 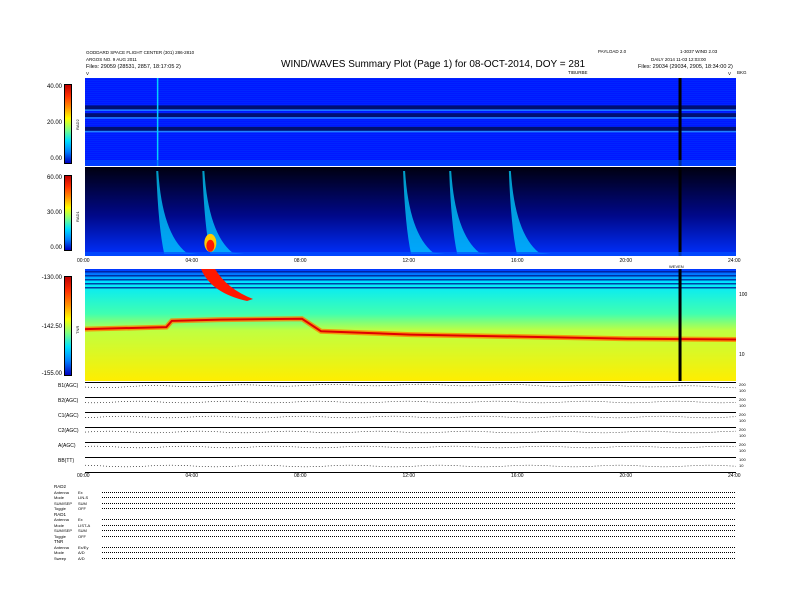 What do you see at coordinates (742, 72) in the screenshot?
I see `header-sub-right: BKG` at bounding box center [742, 72].